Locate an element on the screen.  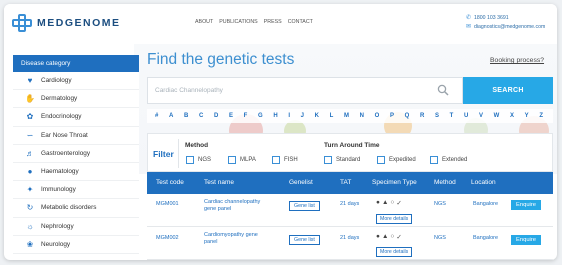
location-value: Bangalore is located at coordinates (486, 204).